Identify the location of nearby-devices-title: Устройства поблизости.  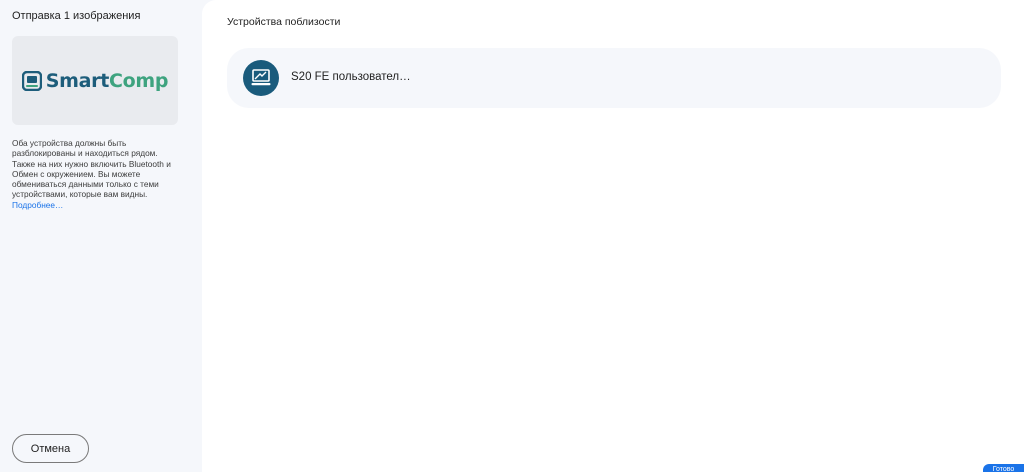
(284, 22).